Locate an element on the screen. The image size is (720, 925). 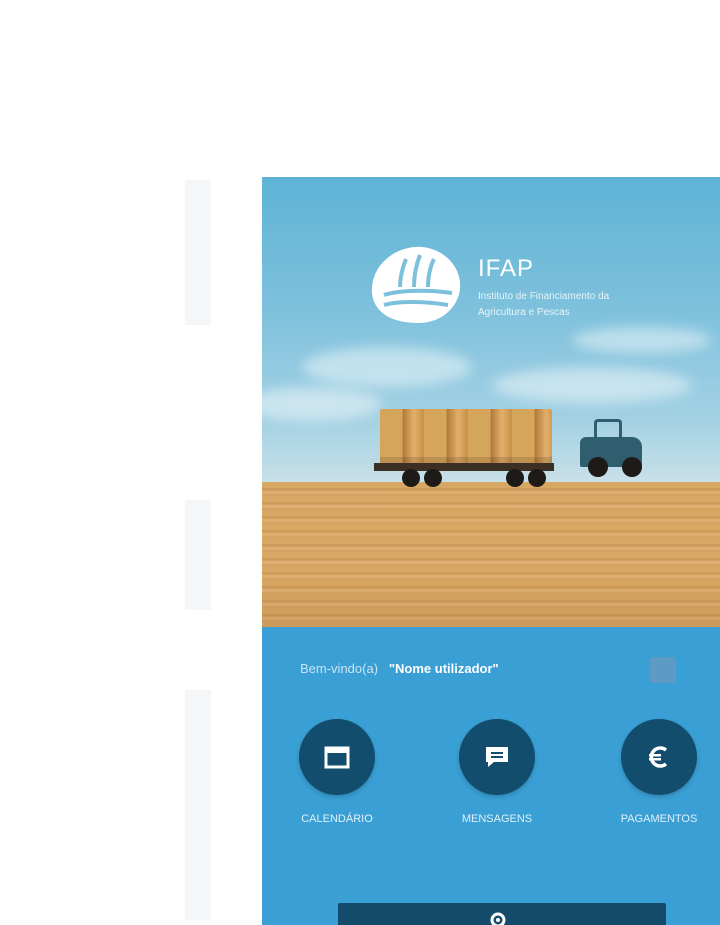
app-title: IFAP is located at coordinates (506, 268).